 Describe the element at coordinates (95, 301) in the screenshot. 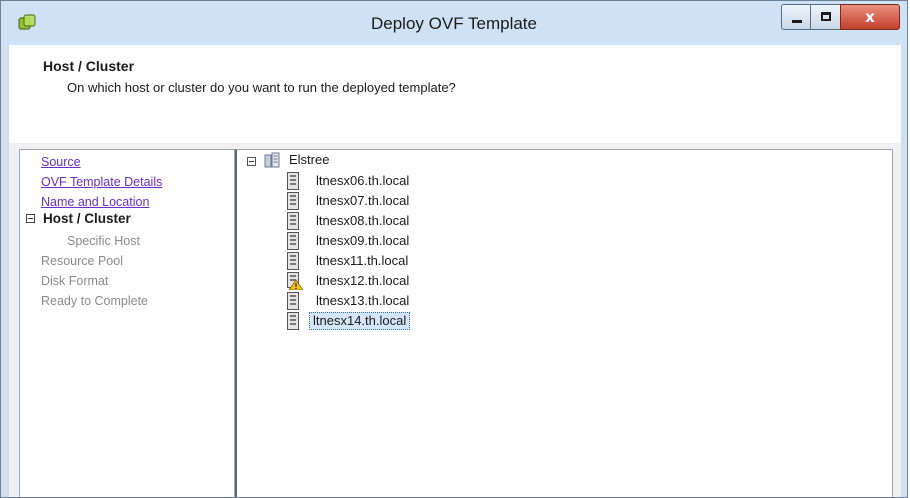

I see `nav-step-ready-to-complete: Ready to Complete` at that location.